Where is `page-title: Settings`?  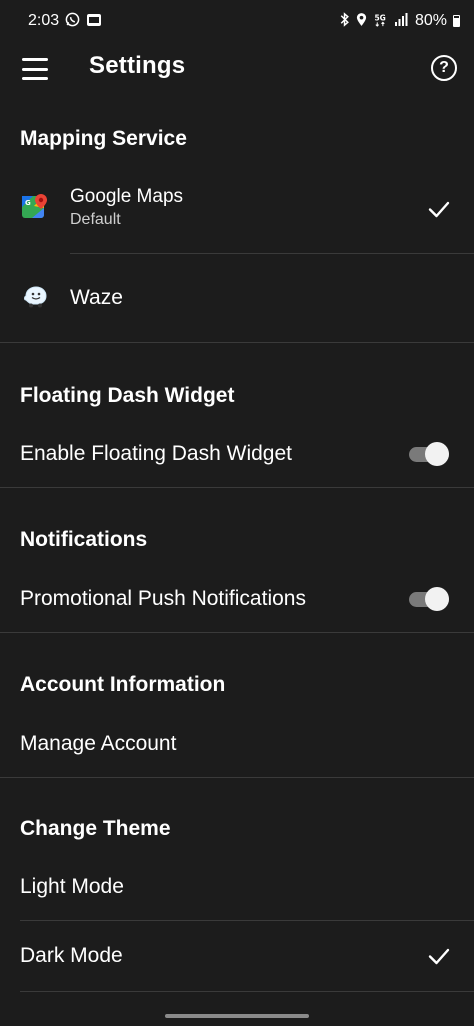 page-title: Settings is located at coordinates (137, 65).